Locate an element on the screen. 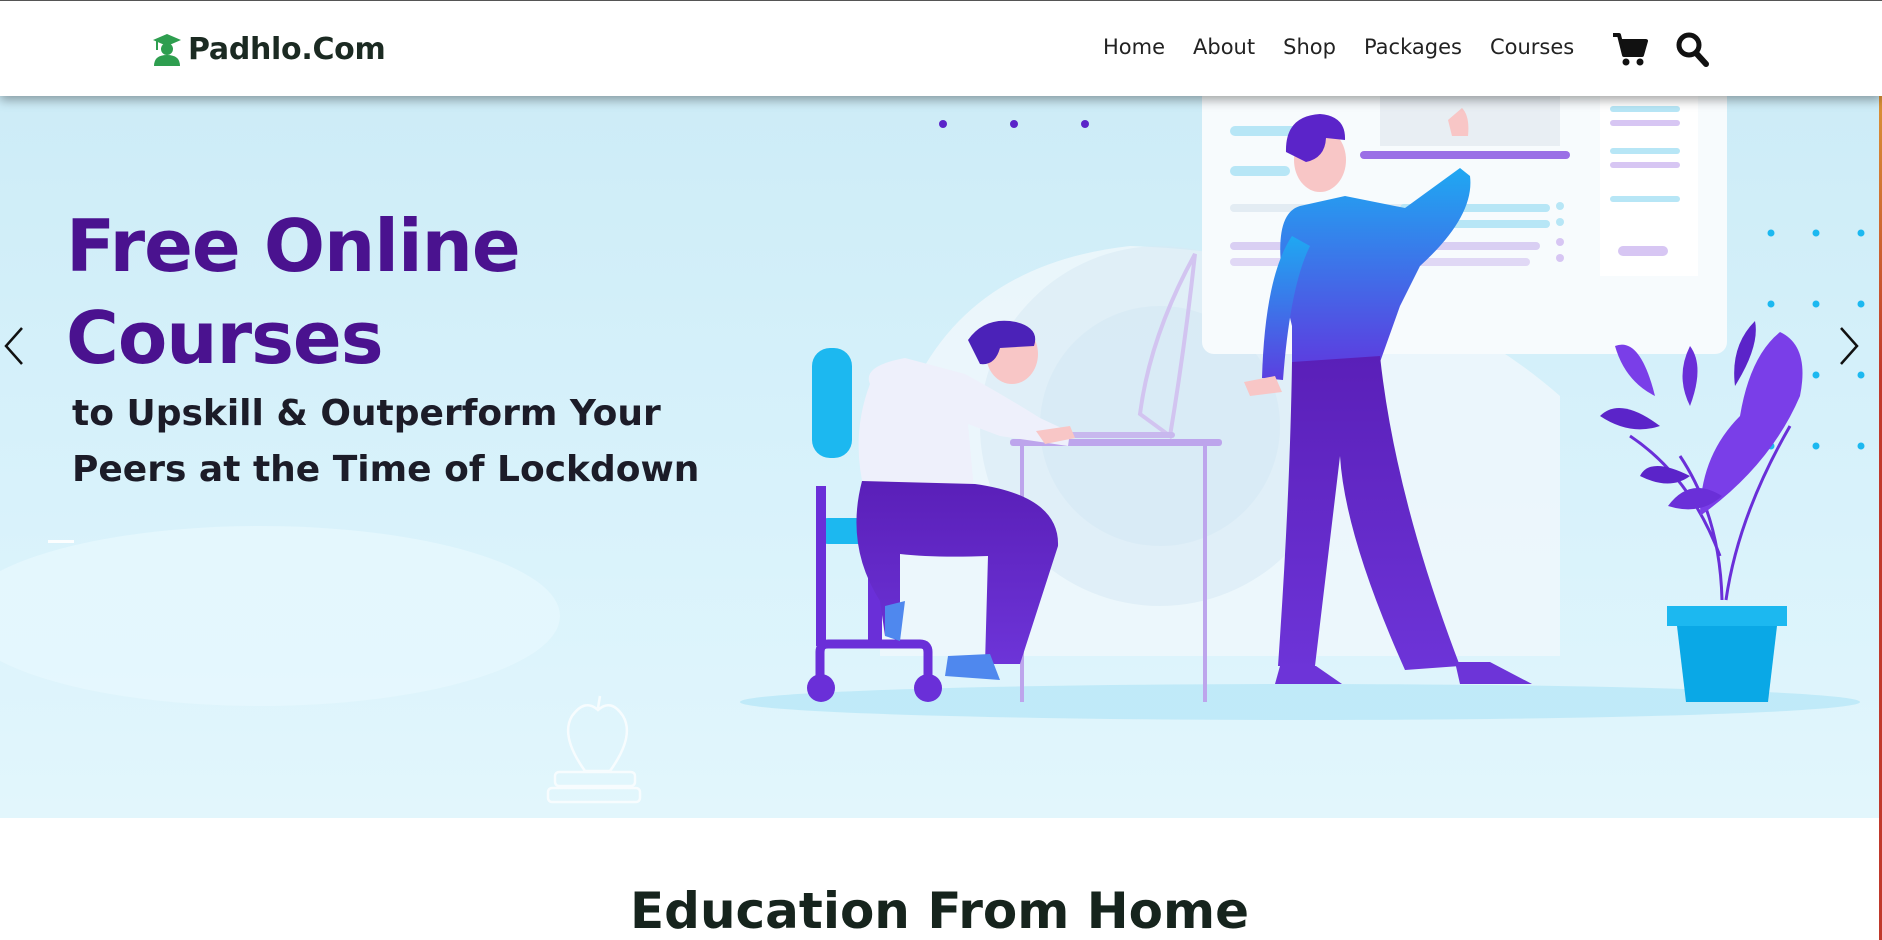 The image size is (1882, 940). search-icon is located at coordinates (1692, 49).